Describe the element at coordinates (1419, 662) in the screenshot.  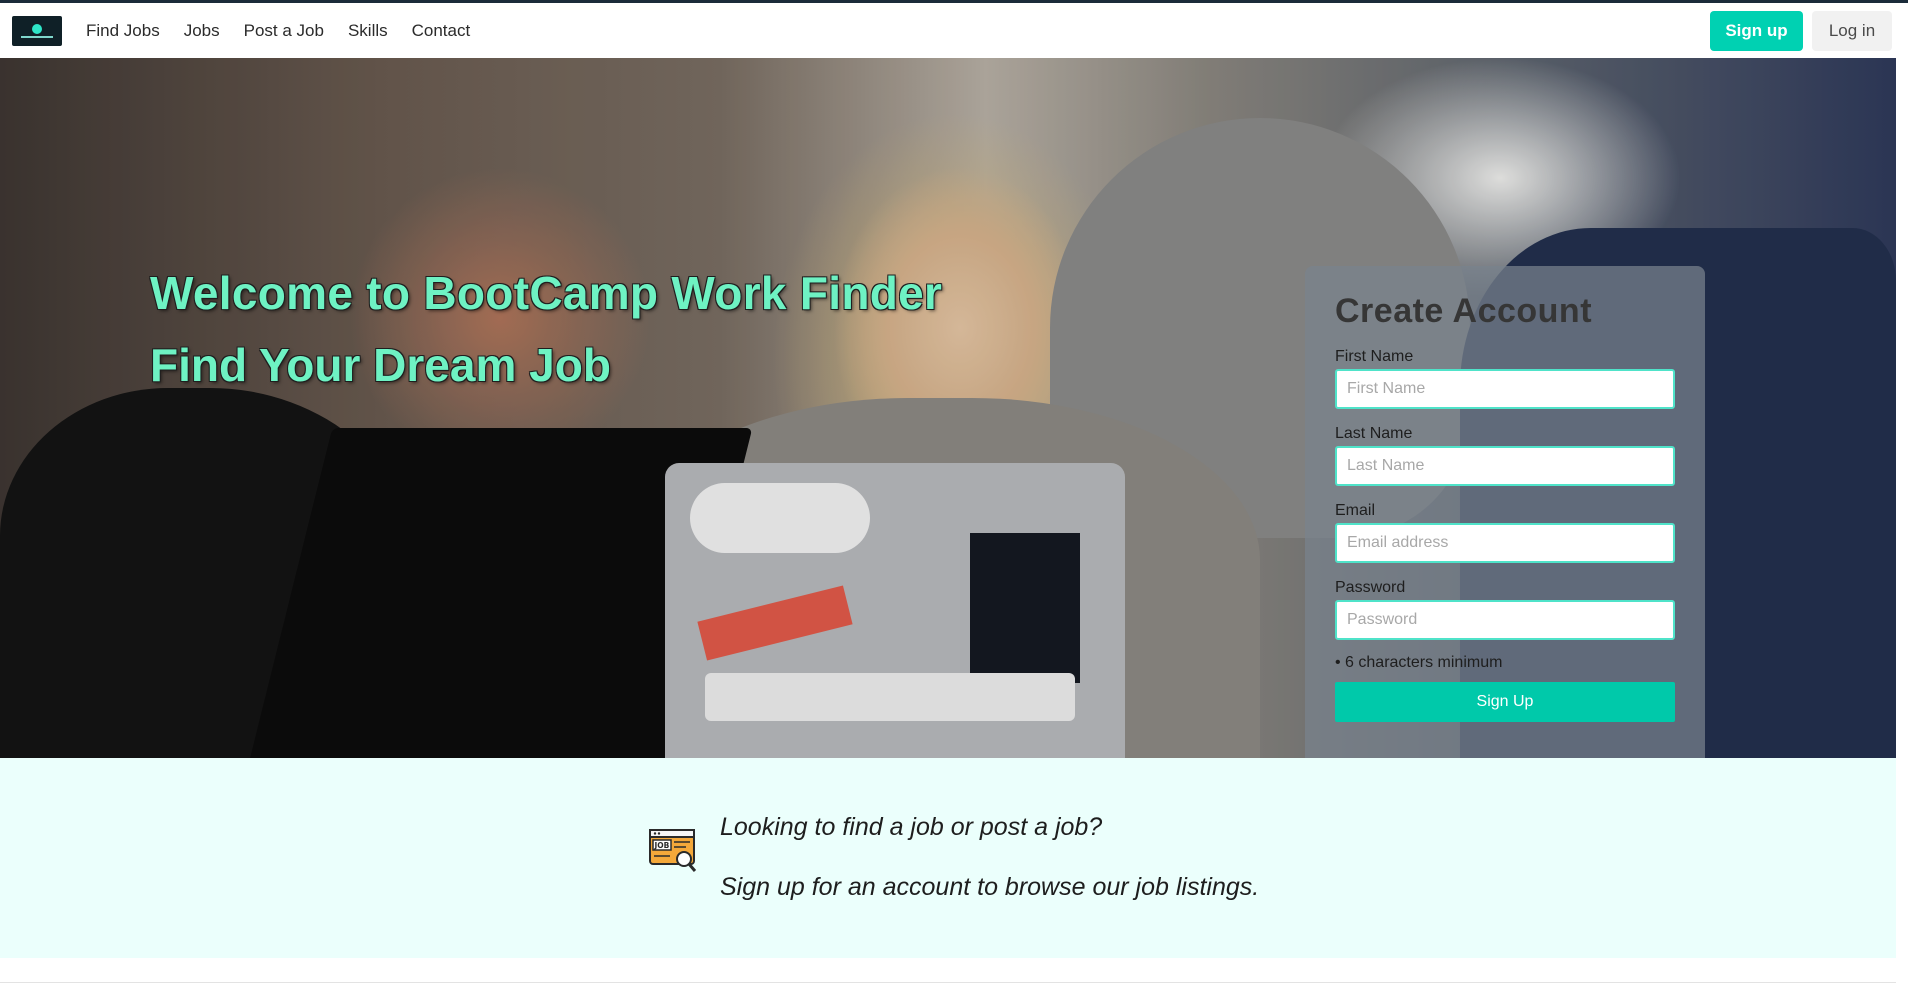
I see `password-hint: • 6 characters minimum` at that location.